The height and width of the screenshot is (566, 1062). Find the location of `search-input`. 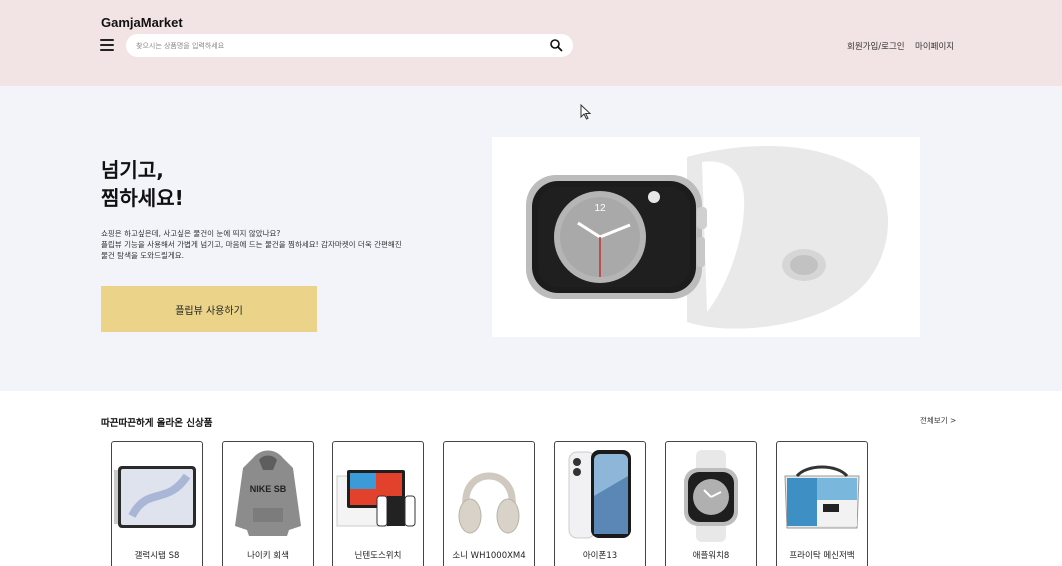

search-input is located at coordinates (336, 45).